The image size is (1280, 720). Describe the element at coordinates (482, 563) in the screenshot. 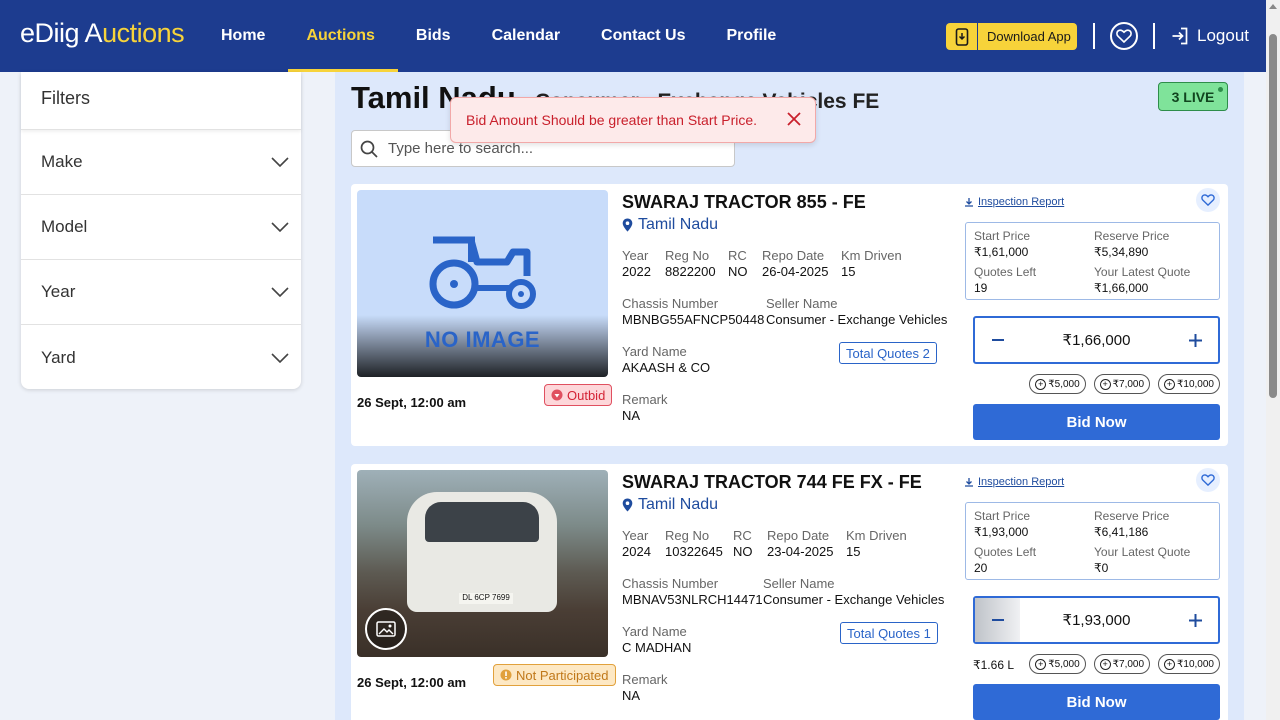

I see `vehicle-photo: DL 6CP 7699` at that location.